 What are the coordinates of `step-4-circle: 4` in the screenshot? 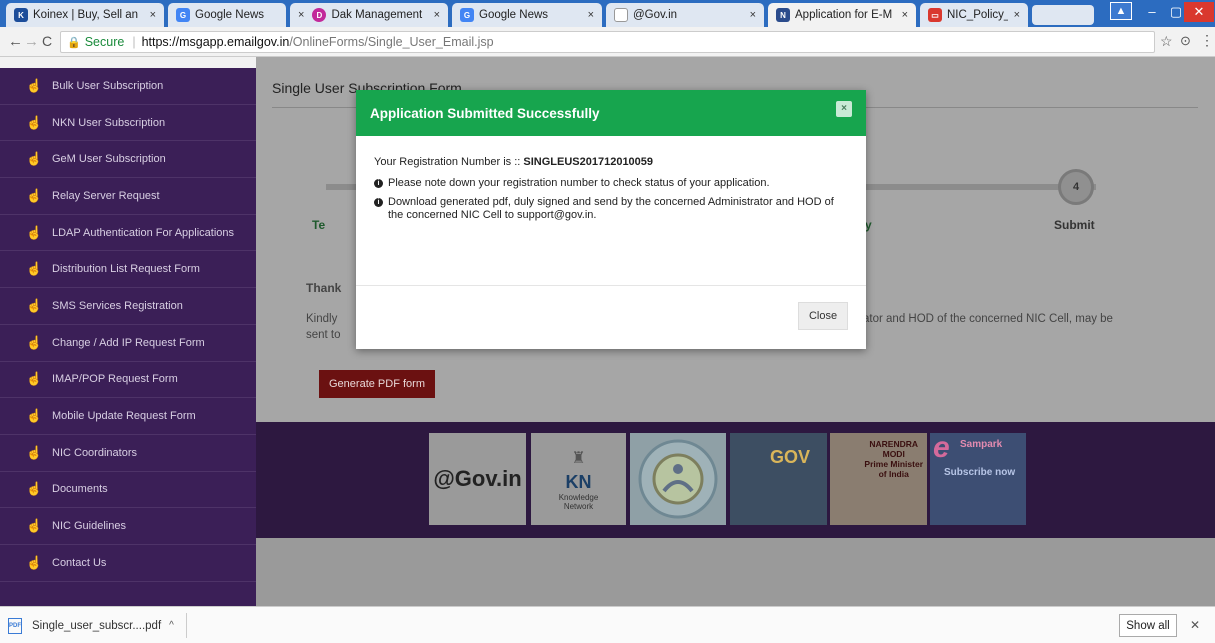 It's located at (1076, 187).